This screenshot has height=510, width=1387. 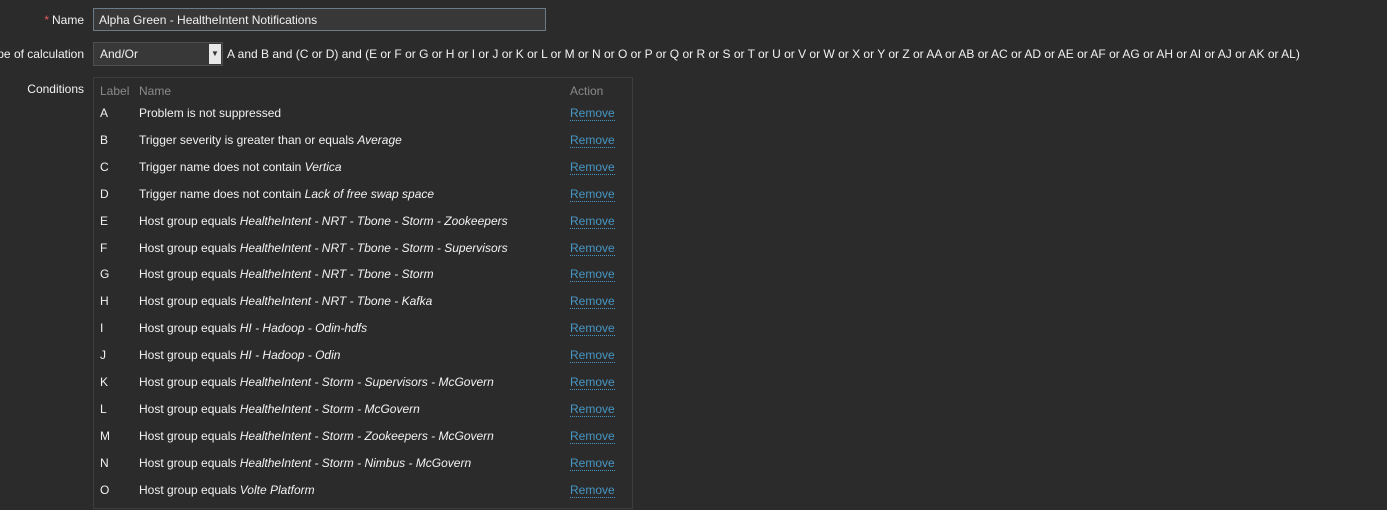 I want to click on condition-label: H, so click(x=104, y=301).